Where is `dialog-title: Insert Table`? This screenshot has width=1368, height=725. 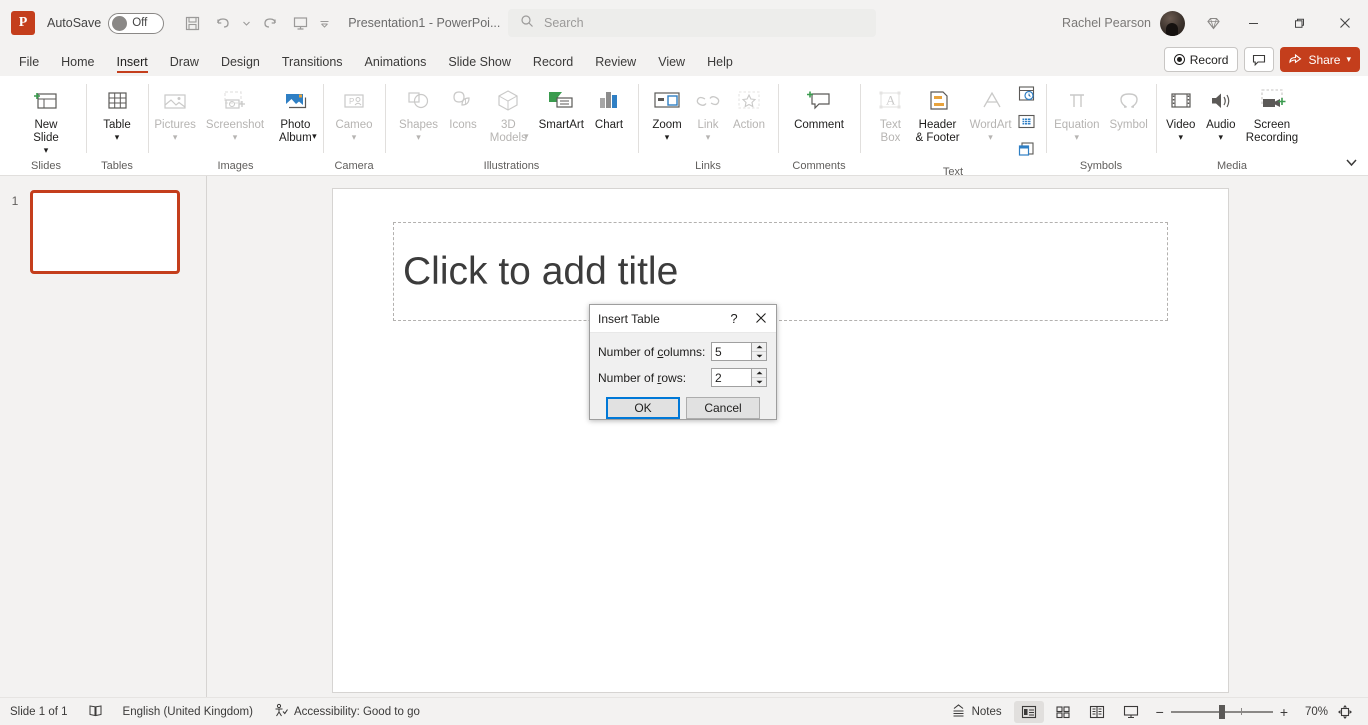 dialog-title: Insert Table is located at coordinates (629, 318).